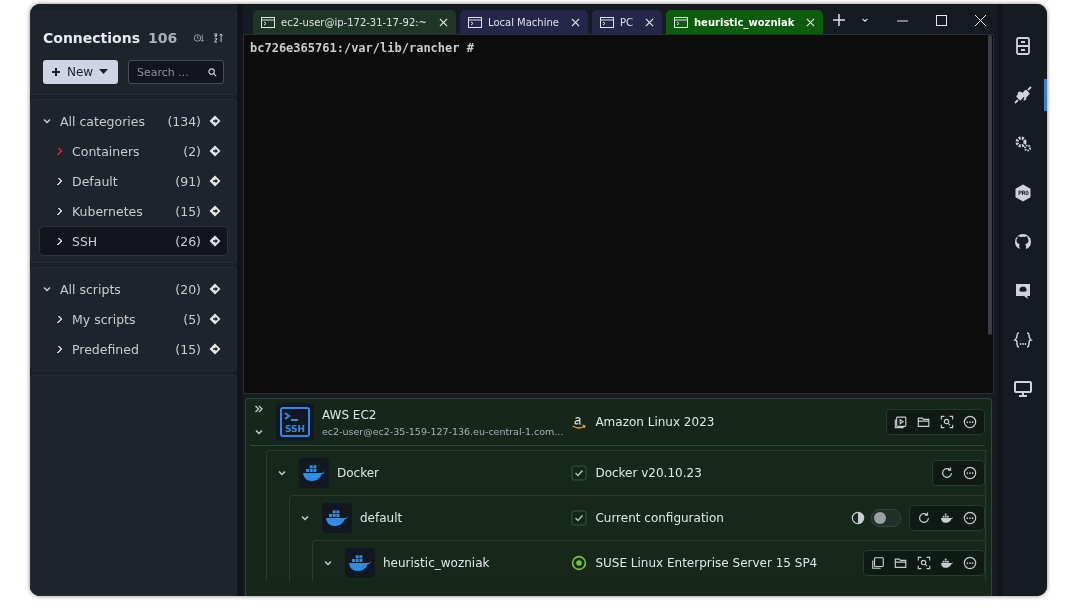 The height and width of the screenshot is (608, 1080). What do you see at coordinates (354, 22) in the screenshot?
I see `terminal-tab: ec2-user@ip-172-31-17-92:~` at bounding box center [354, 22].